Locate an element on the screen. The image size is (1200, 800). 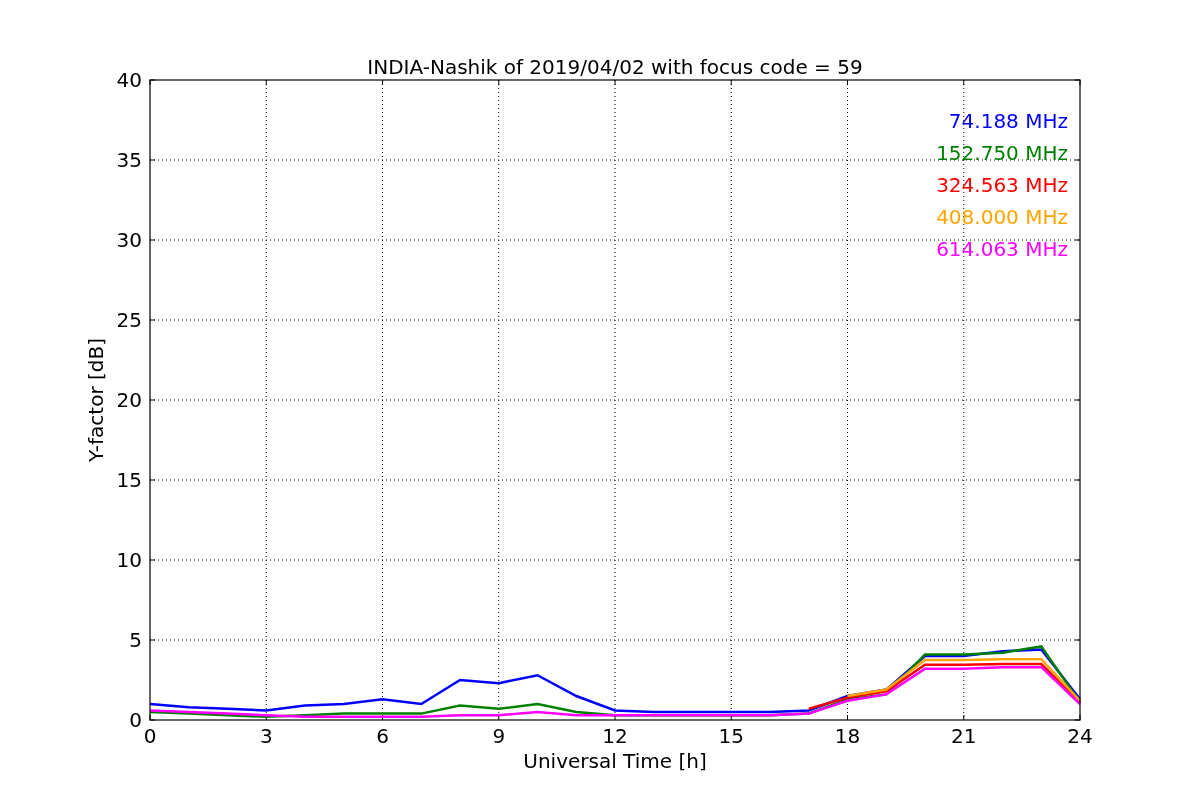
y-tick-label: 0 is located at coordinates (135, 720).